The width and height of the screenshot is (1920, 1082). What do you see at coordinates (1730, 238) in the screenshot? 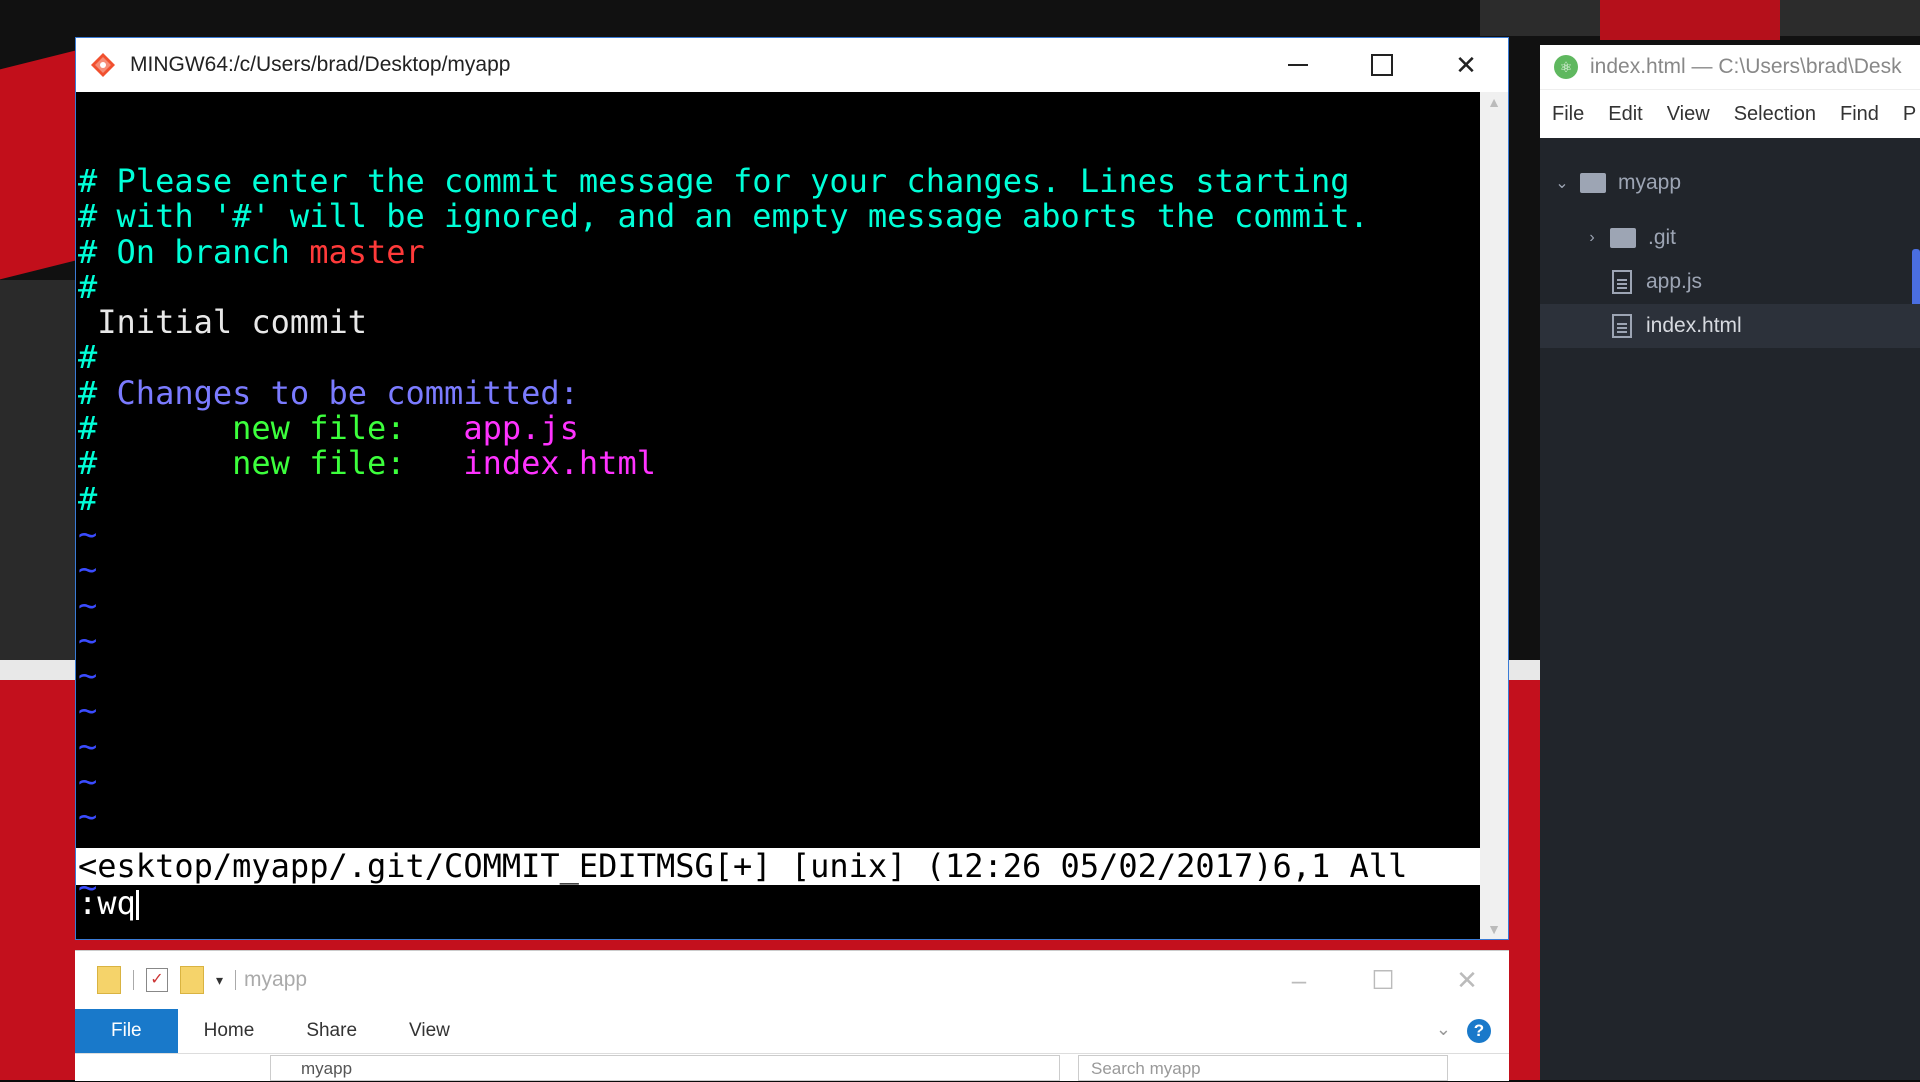
I see `tree-item-git: › .git` at bounding box center [1730, 238].